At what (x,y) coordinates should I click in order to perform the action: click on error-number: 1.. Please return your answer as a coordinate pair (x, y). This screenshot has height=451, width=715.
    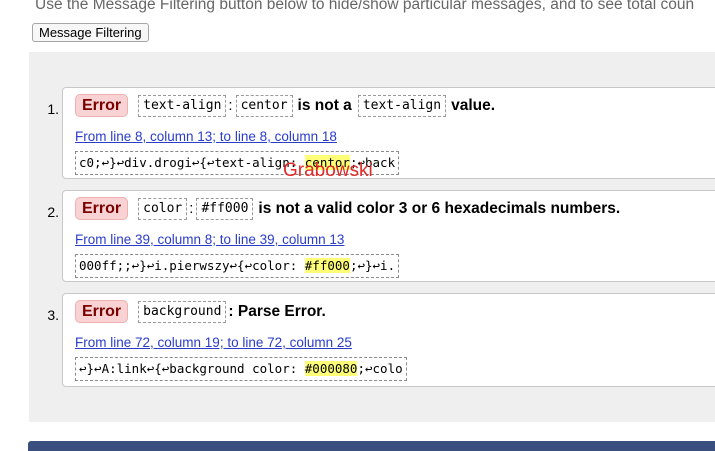
    Looking at the image, I should click on (53, 109).